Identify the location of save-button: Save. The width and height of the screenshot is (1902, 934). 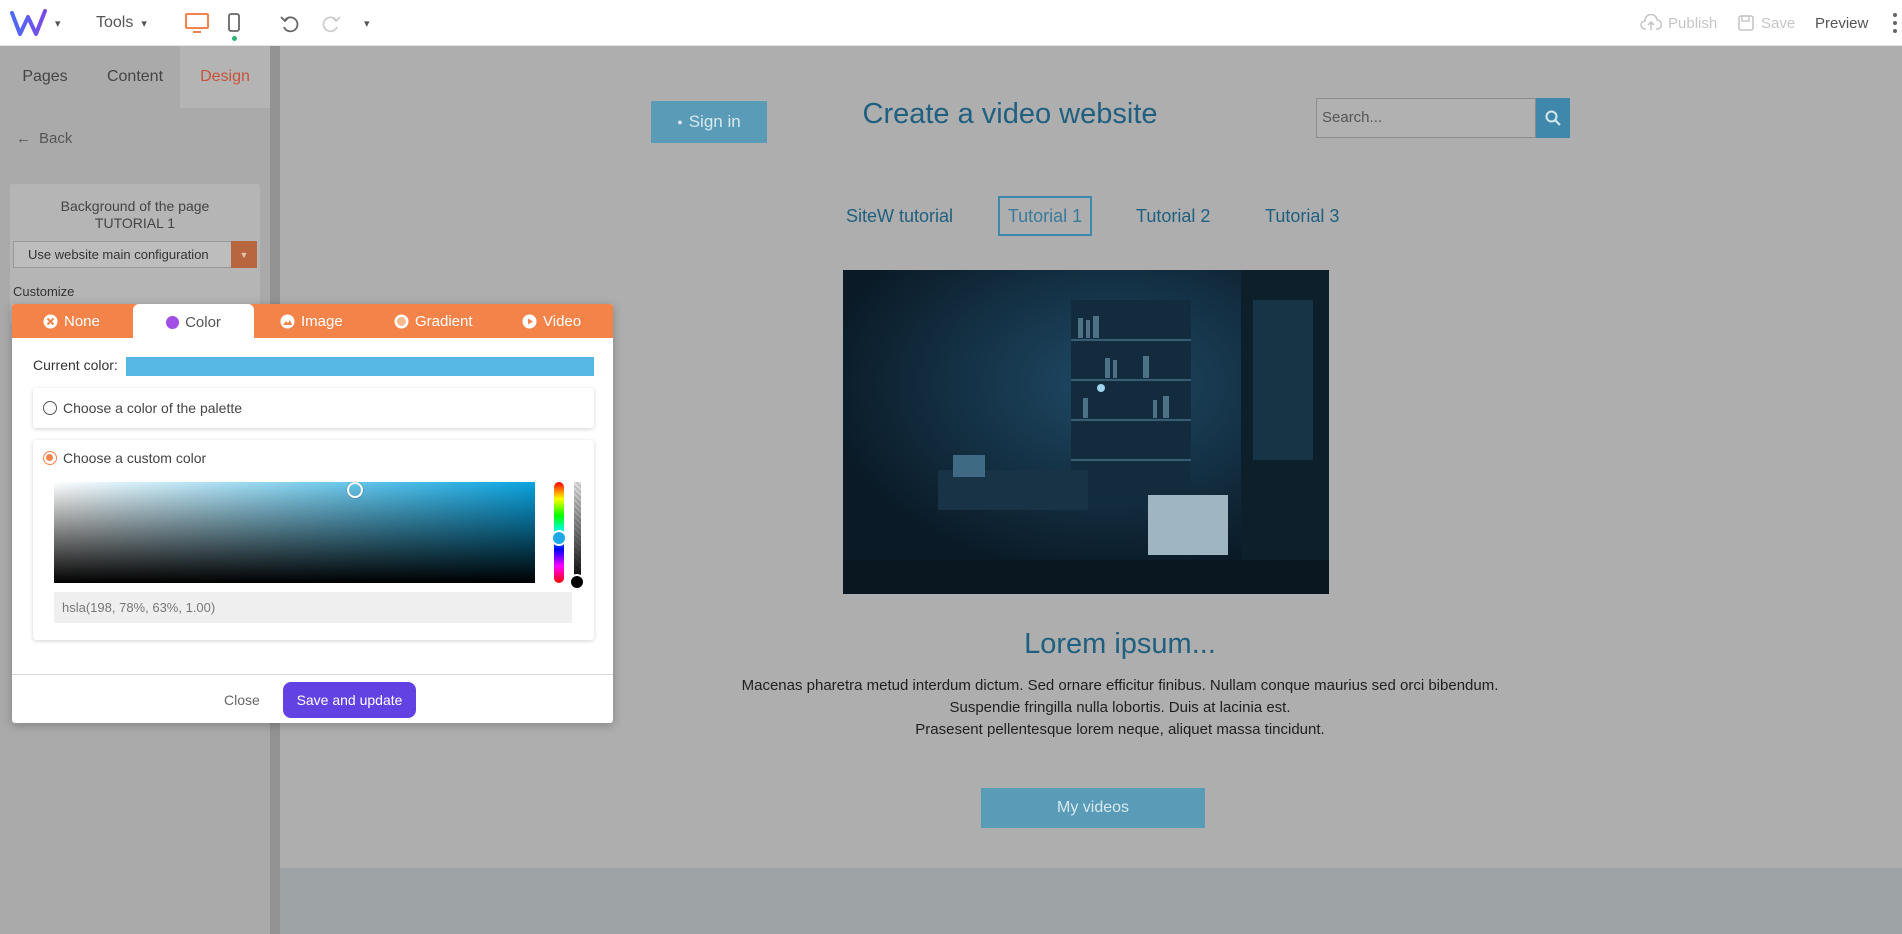
(1766, 23).